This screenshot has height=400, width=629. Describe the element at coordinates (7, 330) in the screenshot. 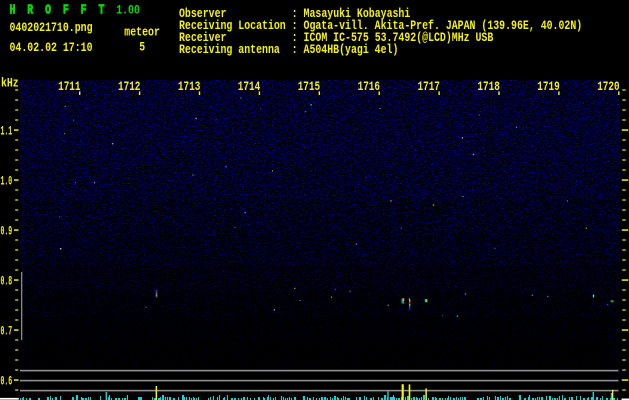

I see `svg-text: 0.7` at that location.